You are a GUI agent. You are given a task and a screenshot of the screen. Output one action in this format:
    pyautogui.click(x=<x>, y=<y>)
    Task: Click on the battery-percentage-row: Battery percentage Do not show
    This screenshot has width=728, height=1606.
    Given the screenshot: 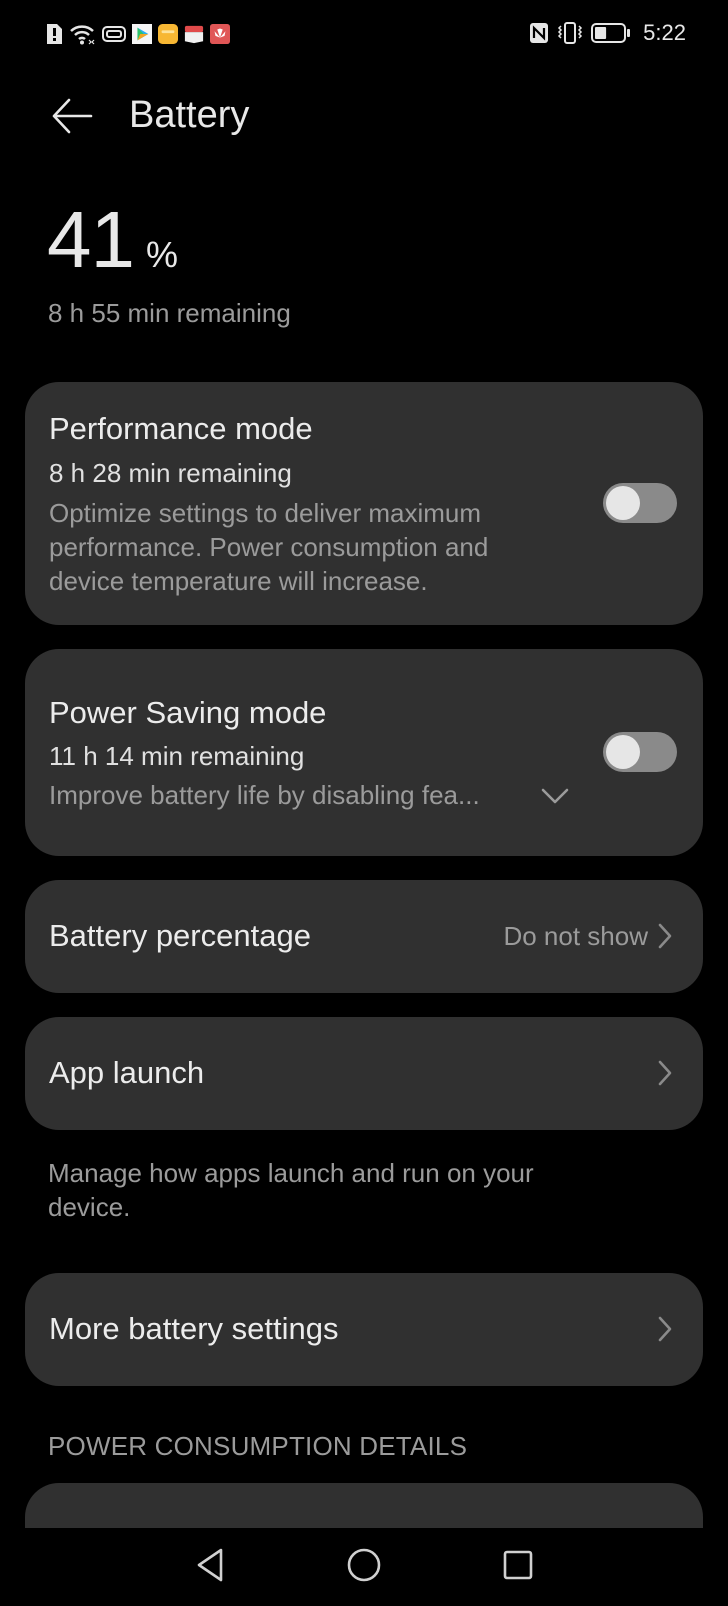 What is the action you would take?
    pyautogui.click(x=364, y=936)
    